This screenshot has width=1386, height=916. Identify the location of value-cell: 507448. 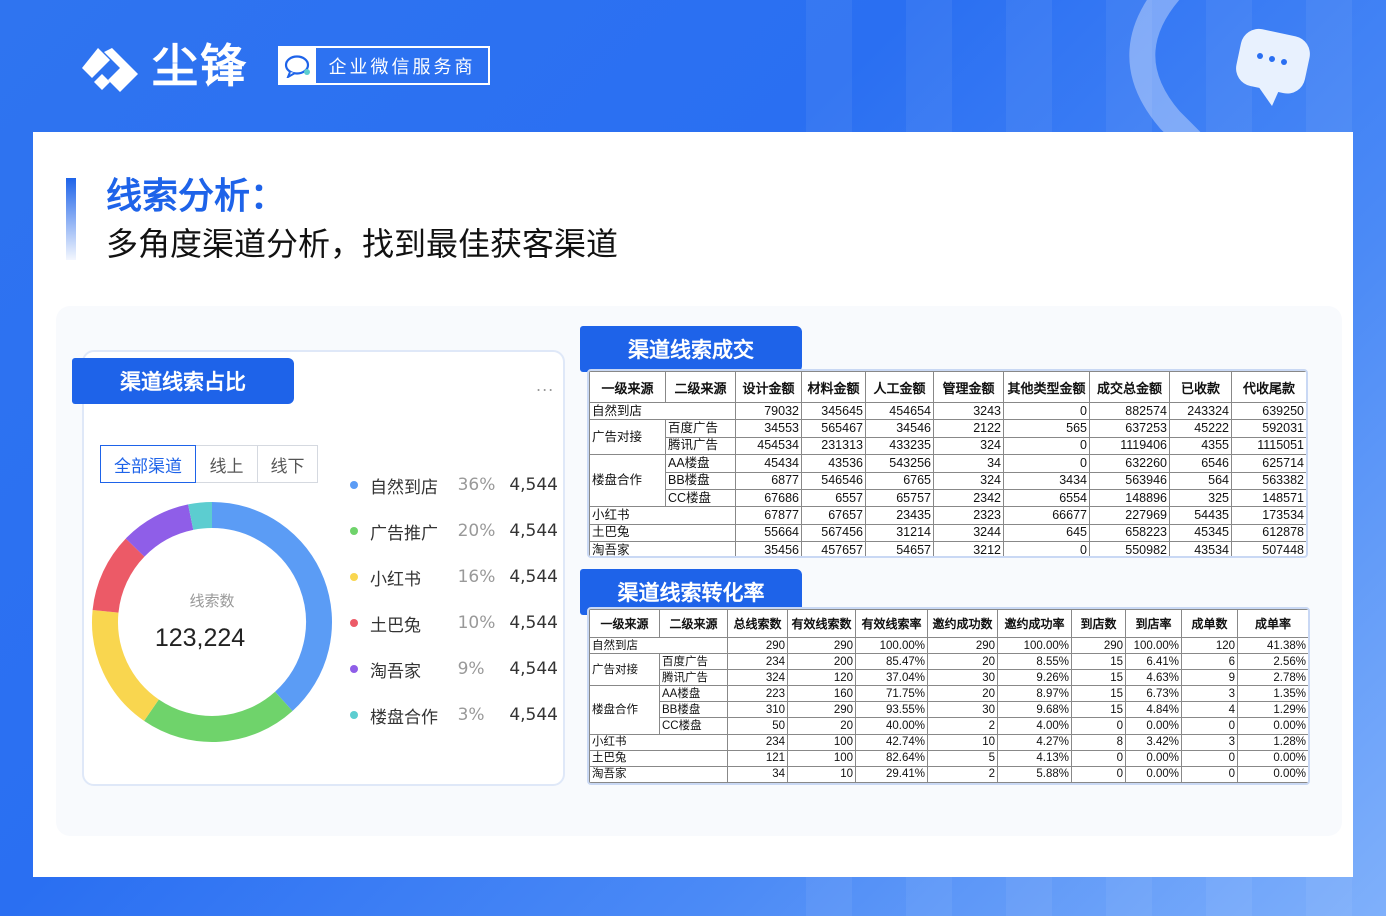
(1268, 548).